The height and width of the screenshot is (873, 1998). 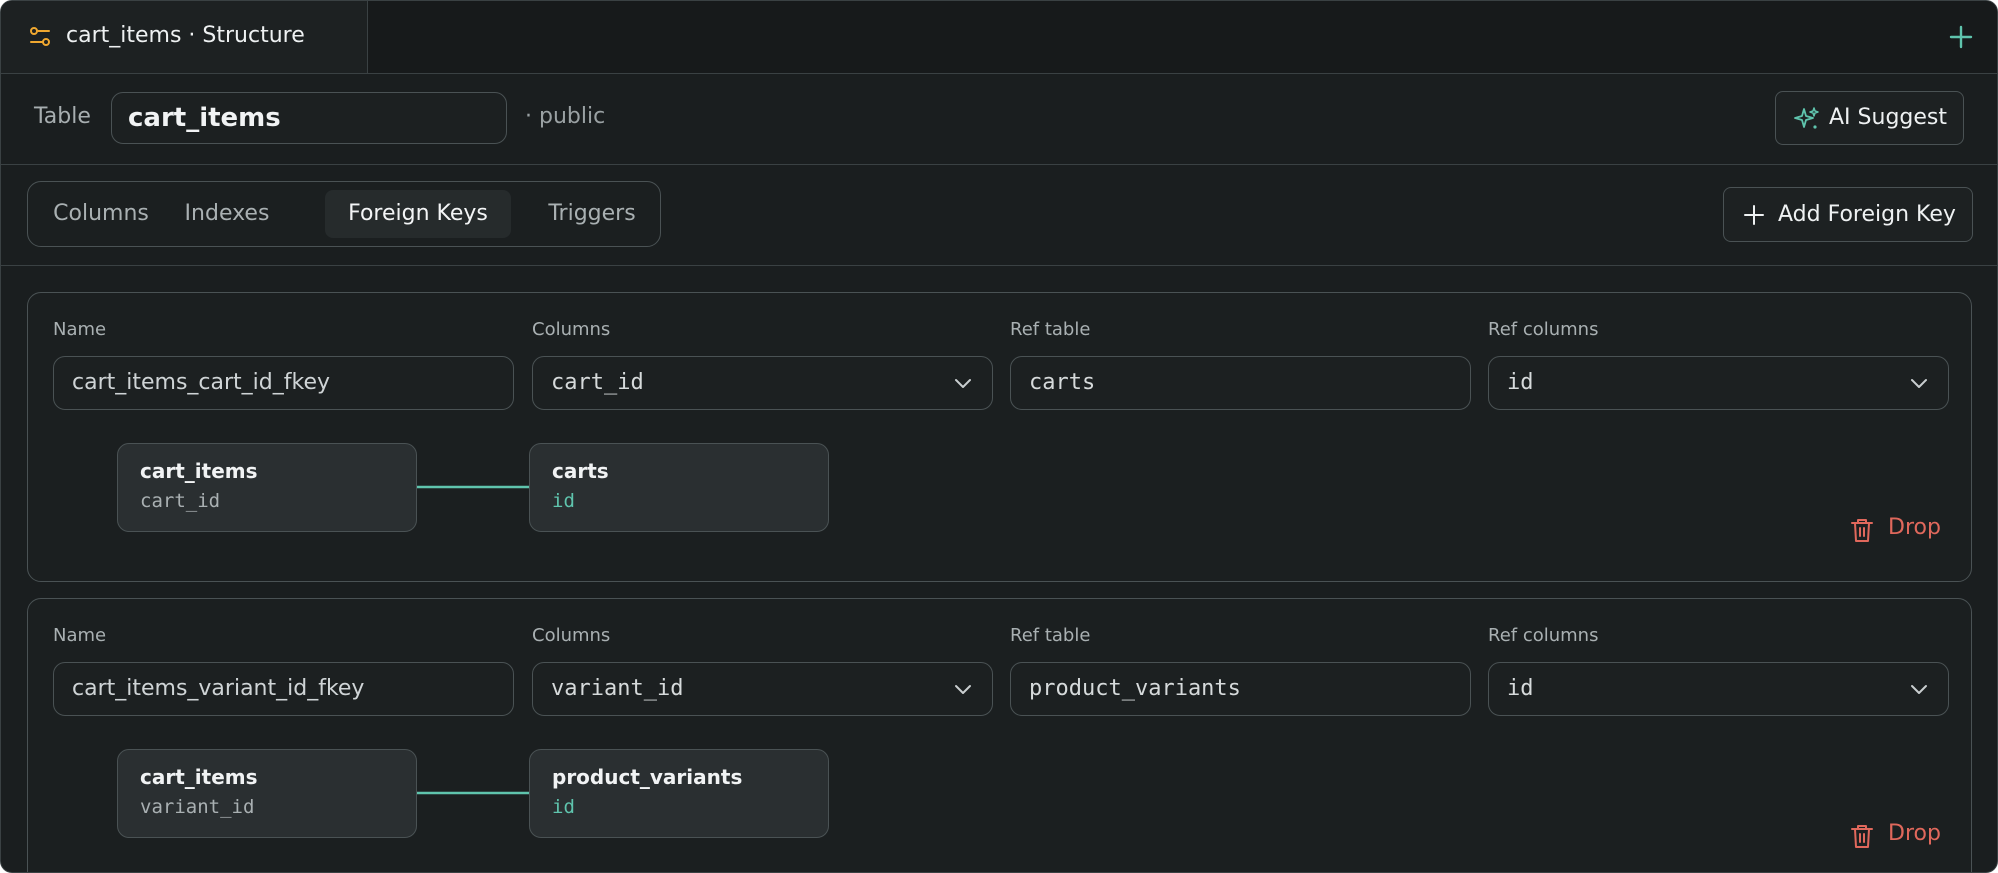 I want to click on plus-icon, so click(x=1754, y=215).